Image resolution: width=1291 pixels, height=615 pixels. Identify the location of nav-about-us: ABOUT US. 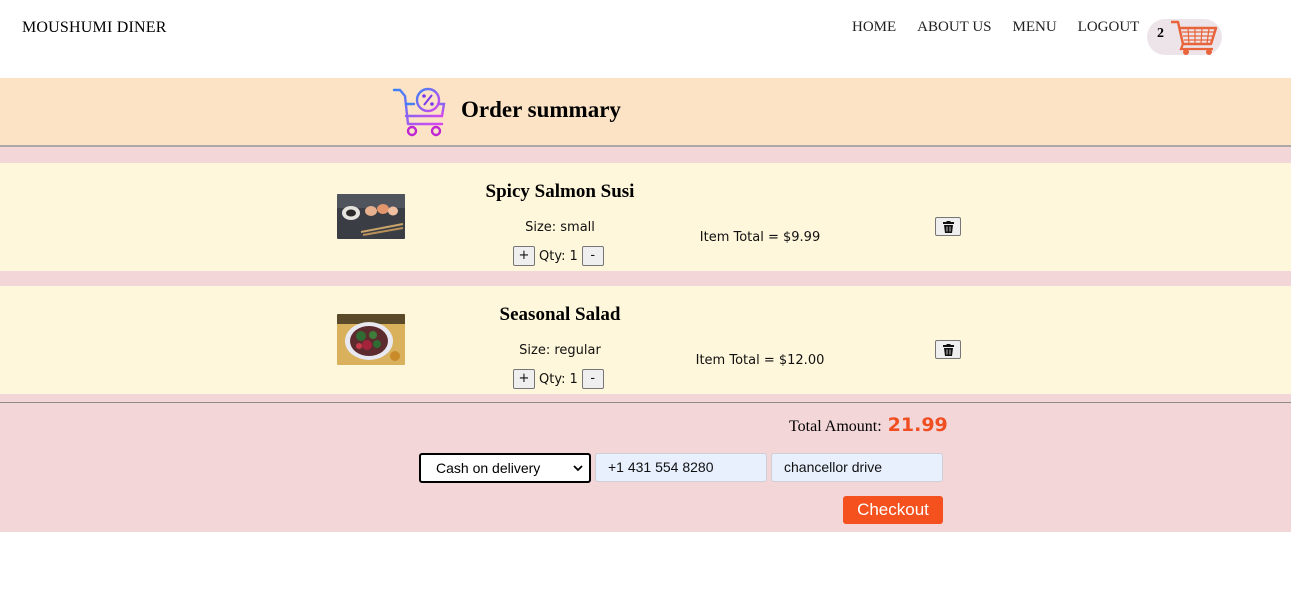
(954, 27).